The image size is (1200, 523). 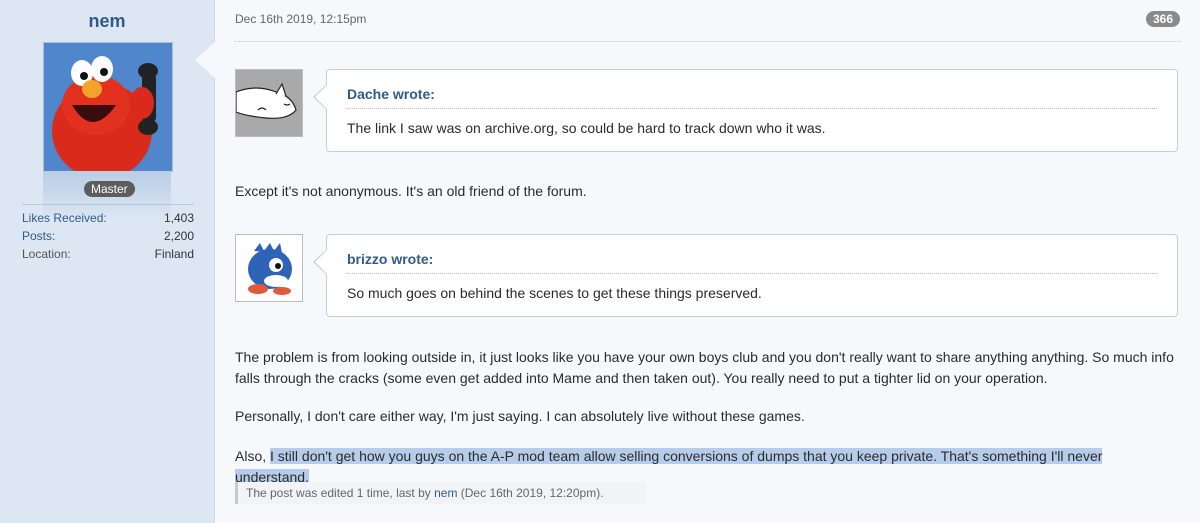 I want to click on stat-value: Finland, so click(x=174, y=254).